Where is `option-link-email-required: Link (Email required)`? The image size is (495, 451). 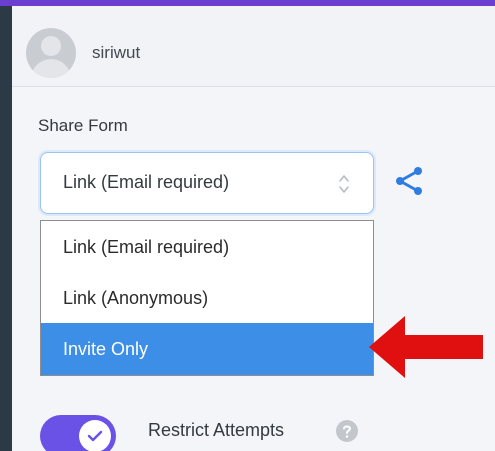
option-link-email-required: Link (Email required) is located at coordinates (207, 247).